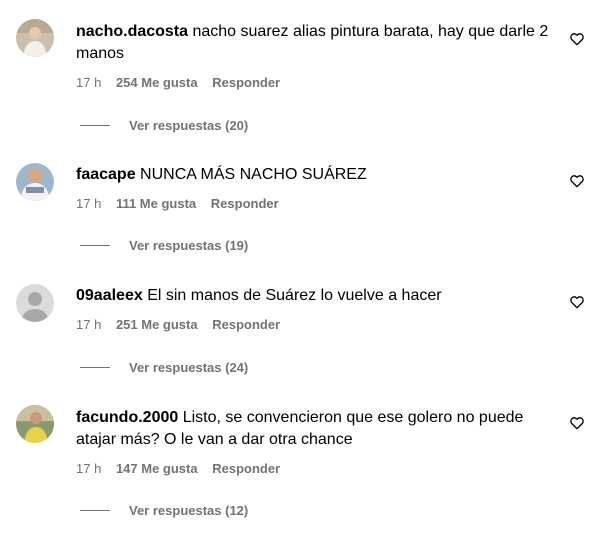 This screenshot has width=600, height=537. Describe the element at coordinates (189, 367) in the screenshot. I see `view-replies-label: Ver respuestas (24)` at that location.